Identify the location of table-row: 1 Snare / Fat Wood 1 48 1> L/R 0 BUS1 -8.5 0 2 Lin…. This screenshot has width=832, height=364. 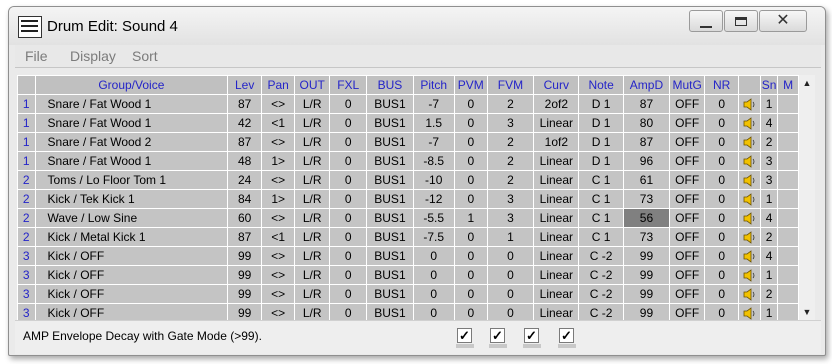
(408, 161).